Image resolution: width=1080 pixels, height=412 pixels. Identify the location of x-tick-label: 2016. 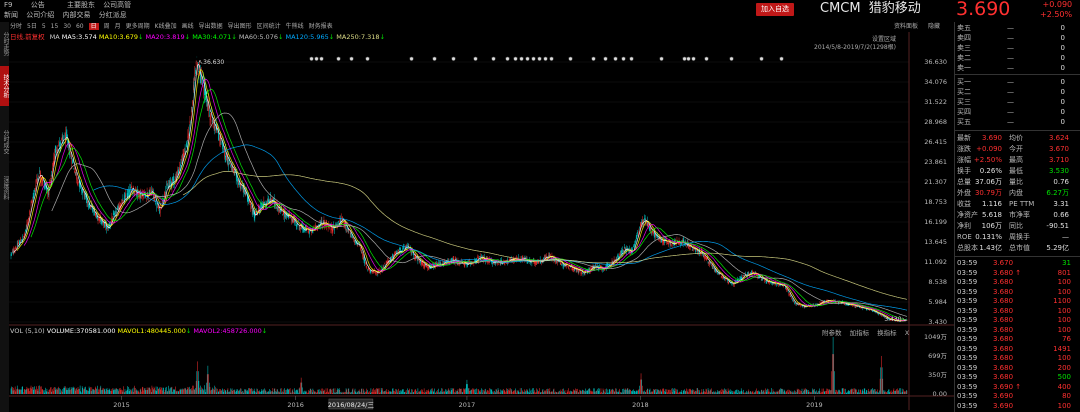
(295, 405).